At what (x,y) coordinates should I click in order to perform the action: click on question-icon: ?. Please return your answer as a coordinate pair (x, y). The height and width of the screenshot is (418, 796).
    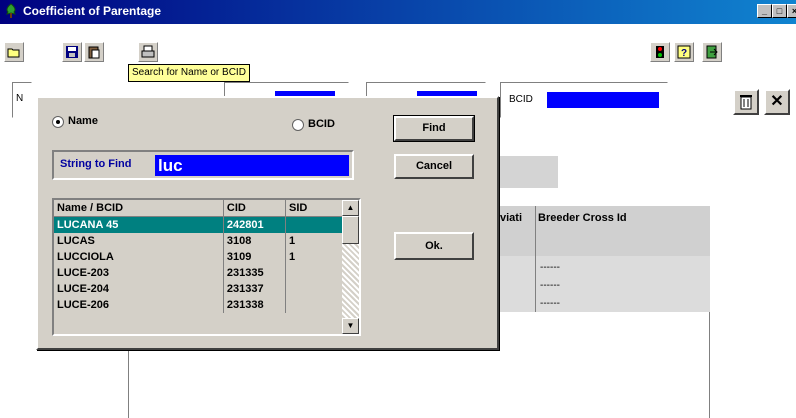
    Looking at the image, I should click on (684, 52).